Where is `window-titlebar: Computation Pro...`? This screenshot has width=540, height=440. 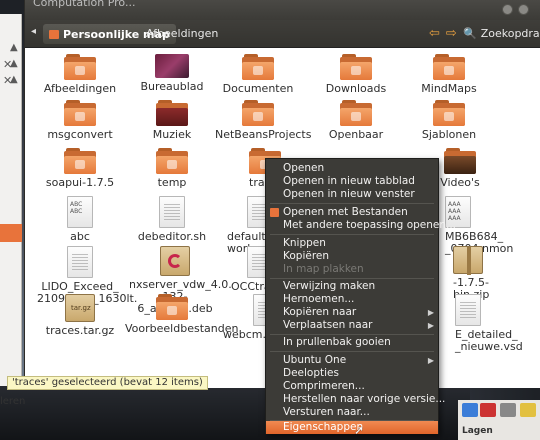
window-titlebar: Computation Pro... is located at coordinates (282, 10).